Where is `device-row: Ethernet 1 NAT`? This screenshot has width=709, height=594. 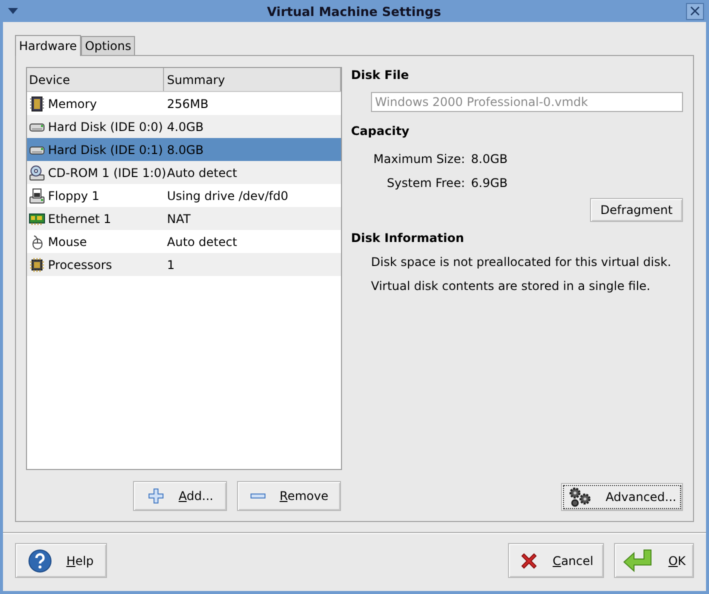 device-row: Ethernet 1 NAT is located at coordinates (184, 218).